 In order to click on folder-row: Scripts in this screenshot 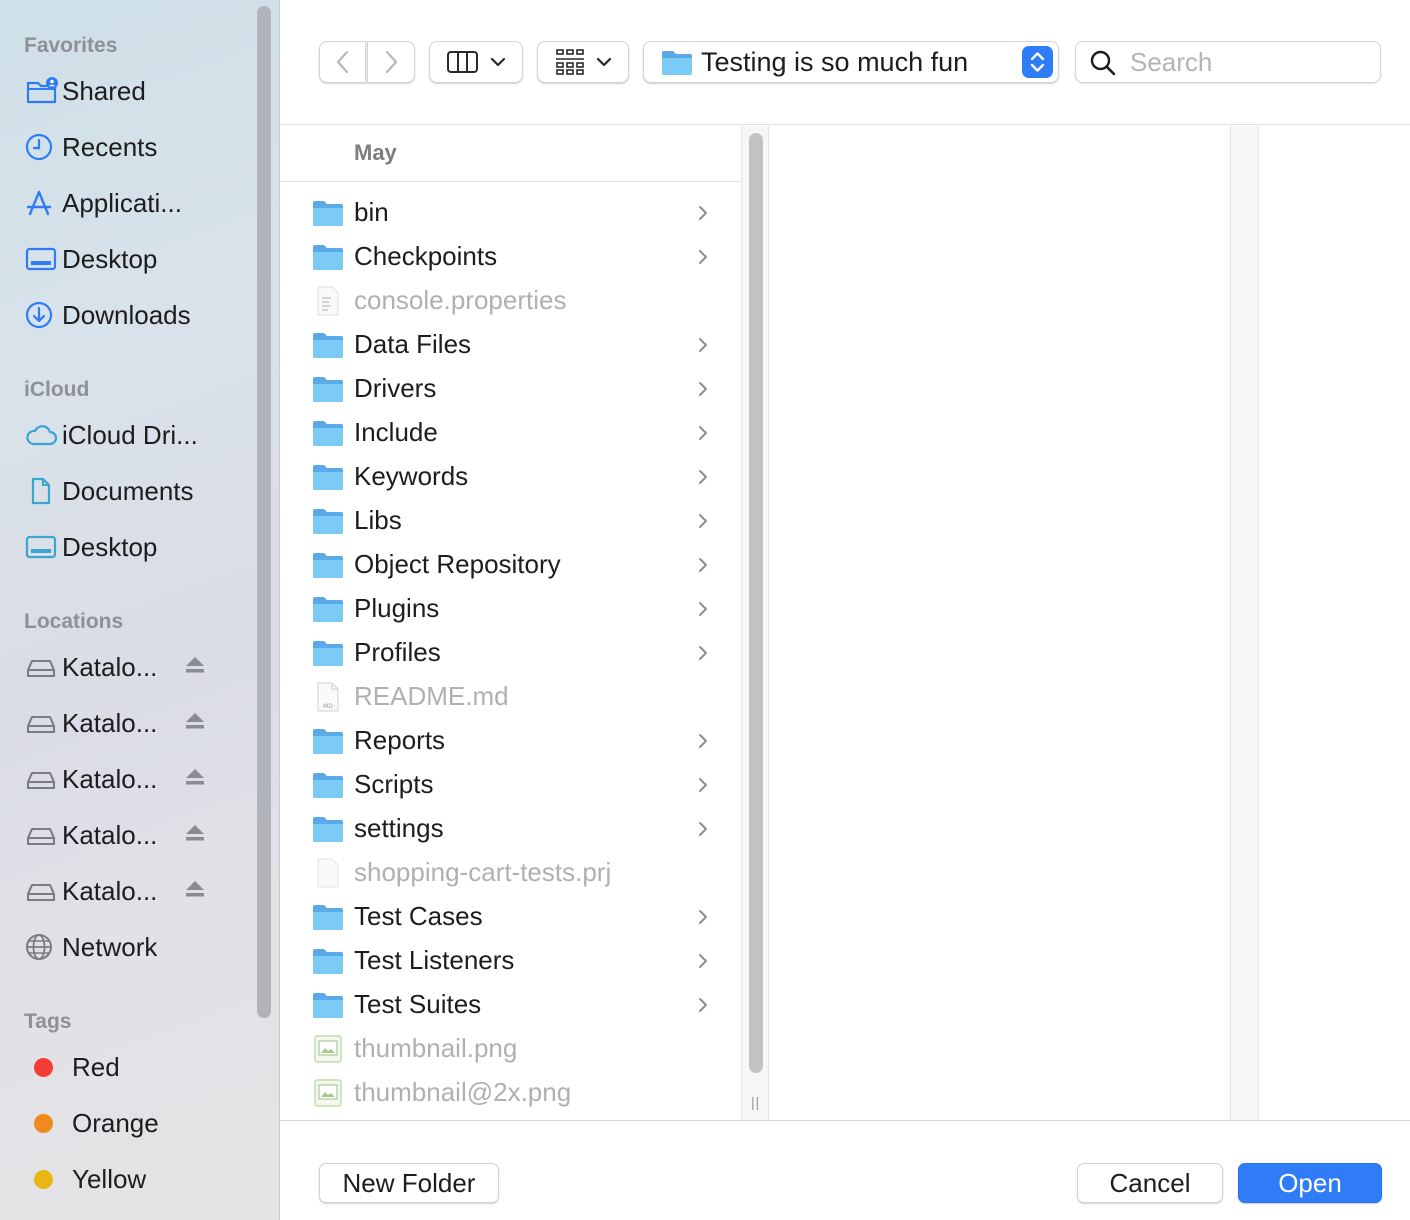, I will do `click(510, 785)`.